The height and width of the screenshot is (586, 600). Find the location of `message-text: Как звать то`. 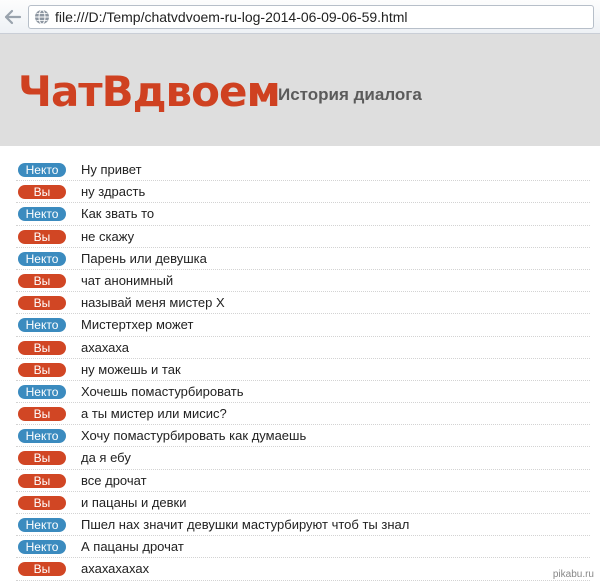

message-text: Как звать то is located at coordinates (118, 214).